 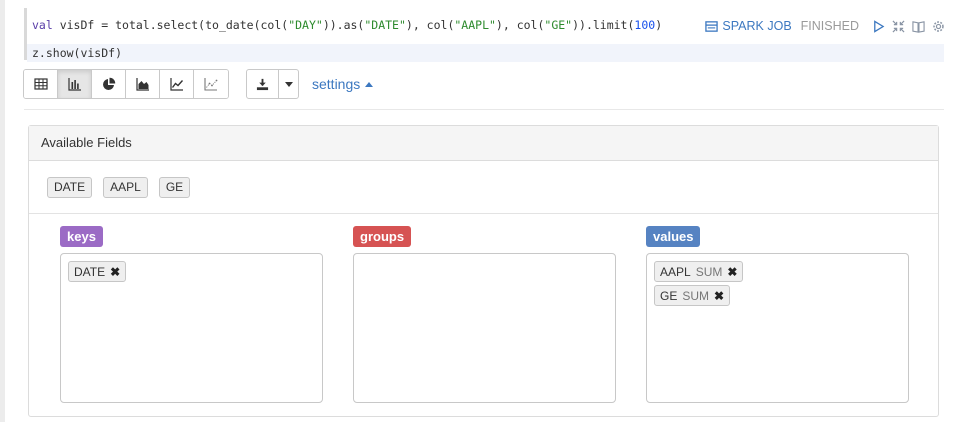 I want to click on key-chip-label: DATE, so click(x=90, y=271).